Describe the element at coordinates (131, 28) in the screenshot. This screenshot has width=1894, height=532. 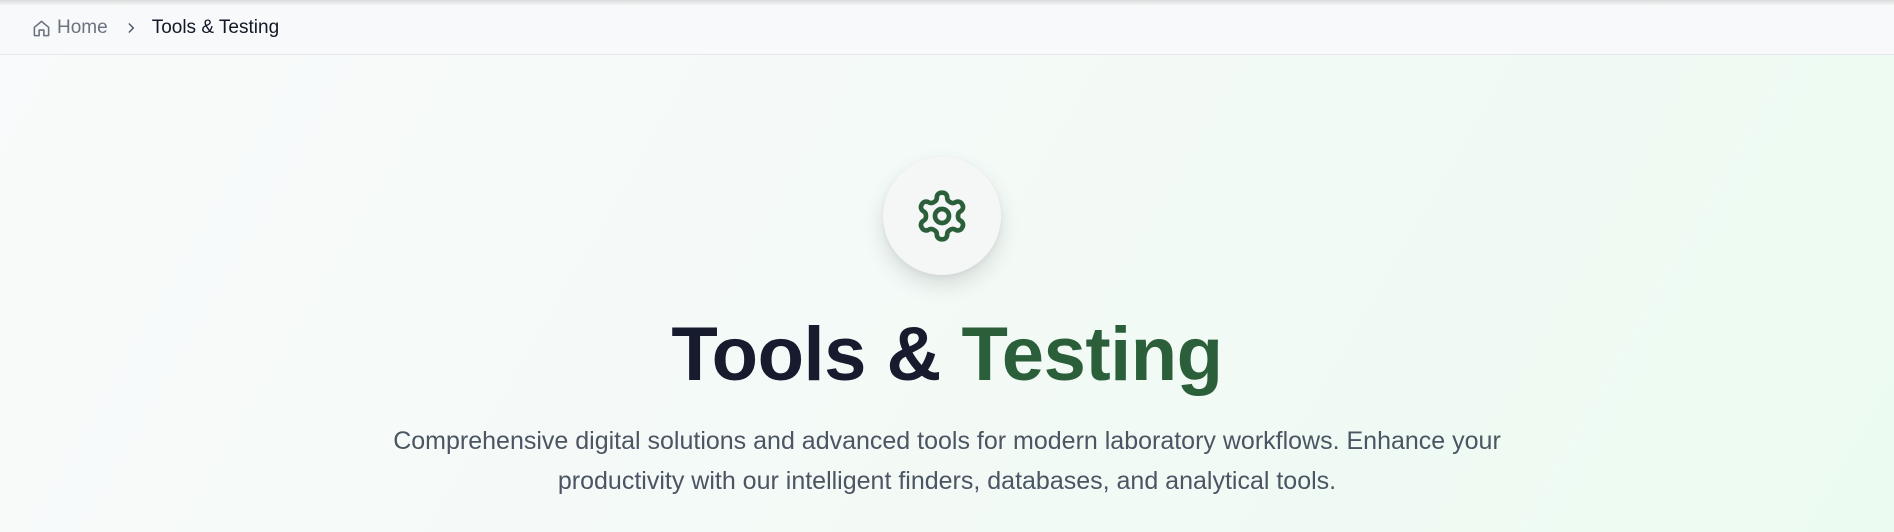
I see `chevron-right-icon` at that location.